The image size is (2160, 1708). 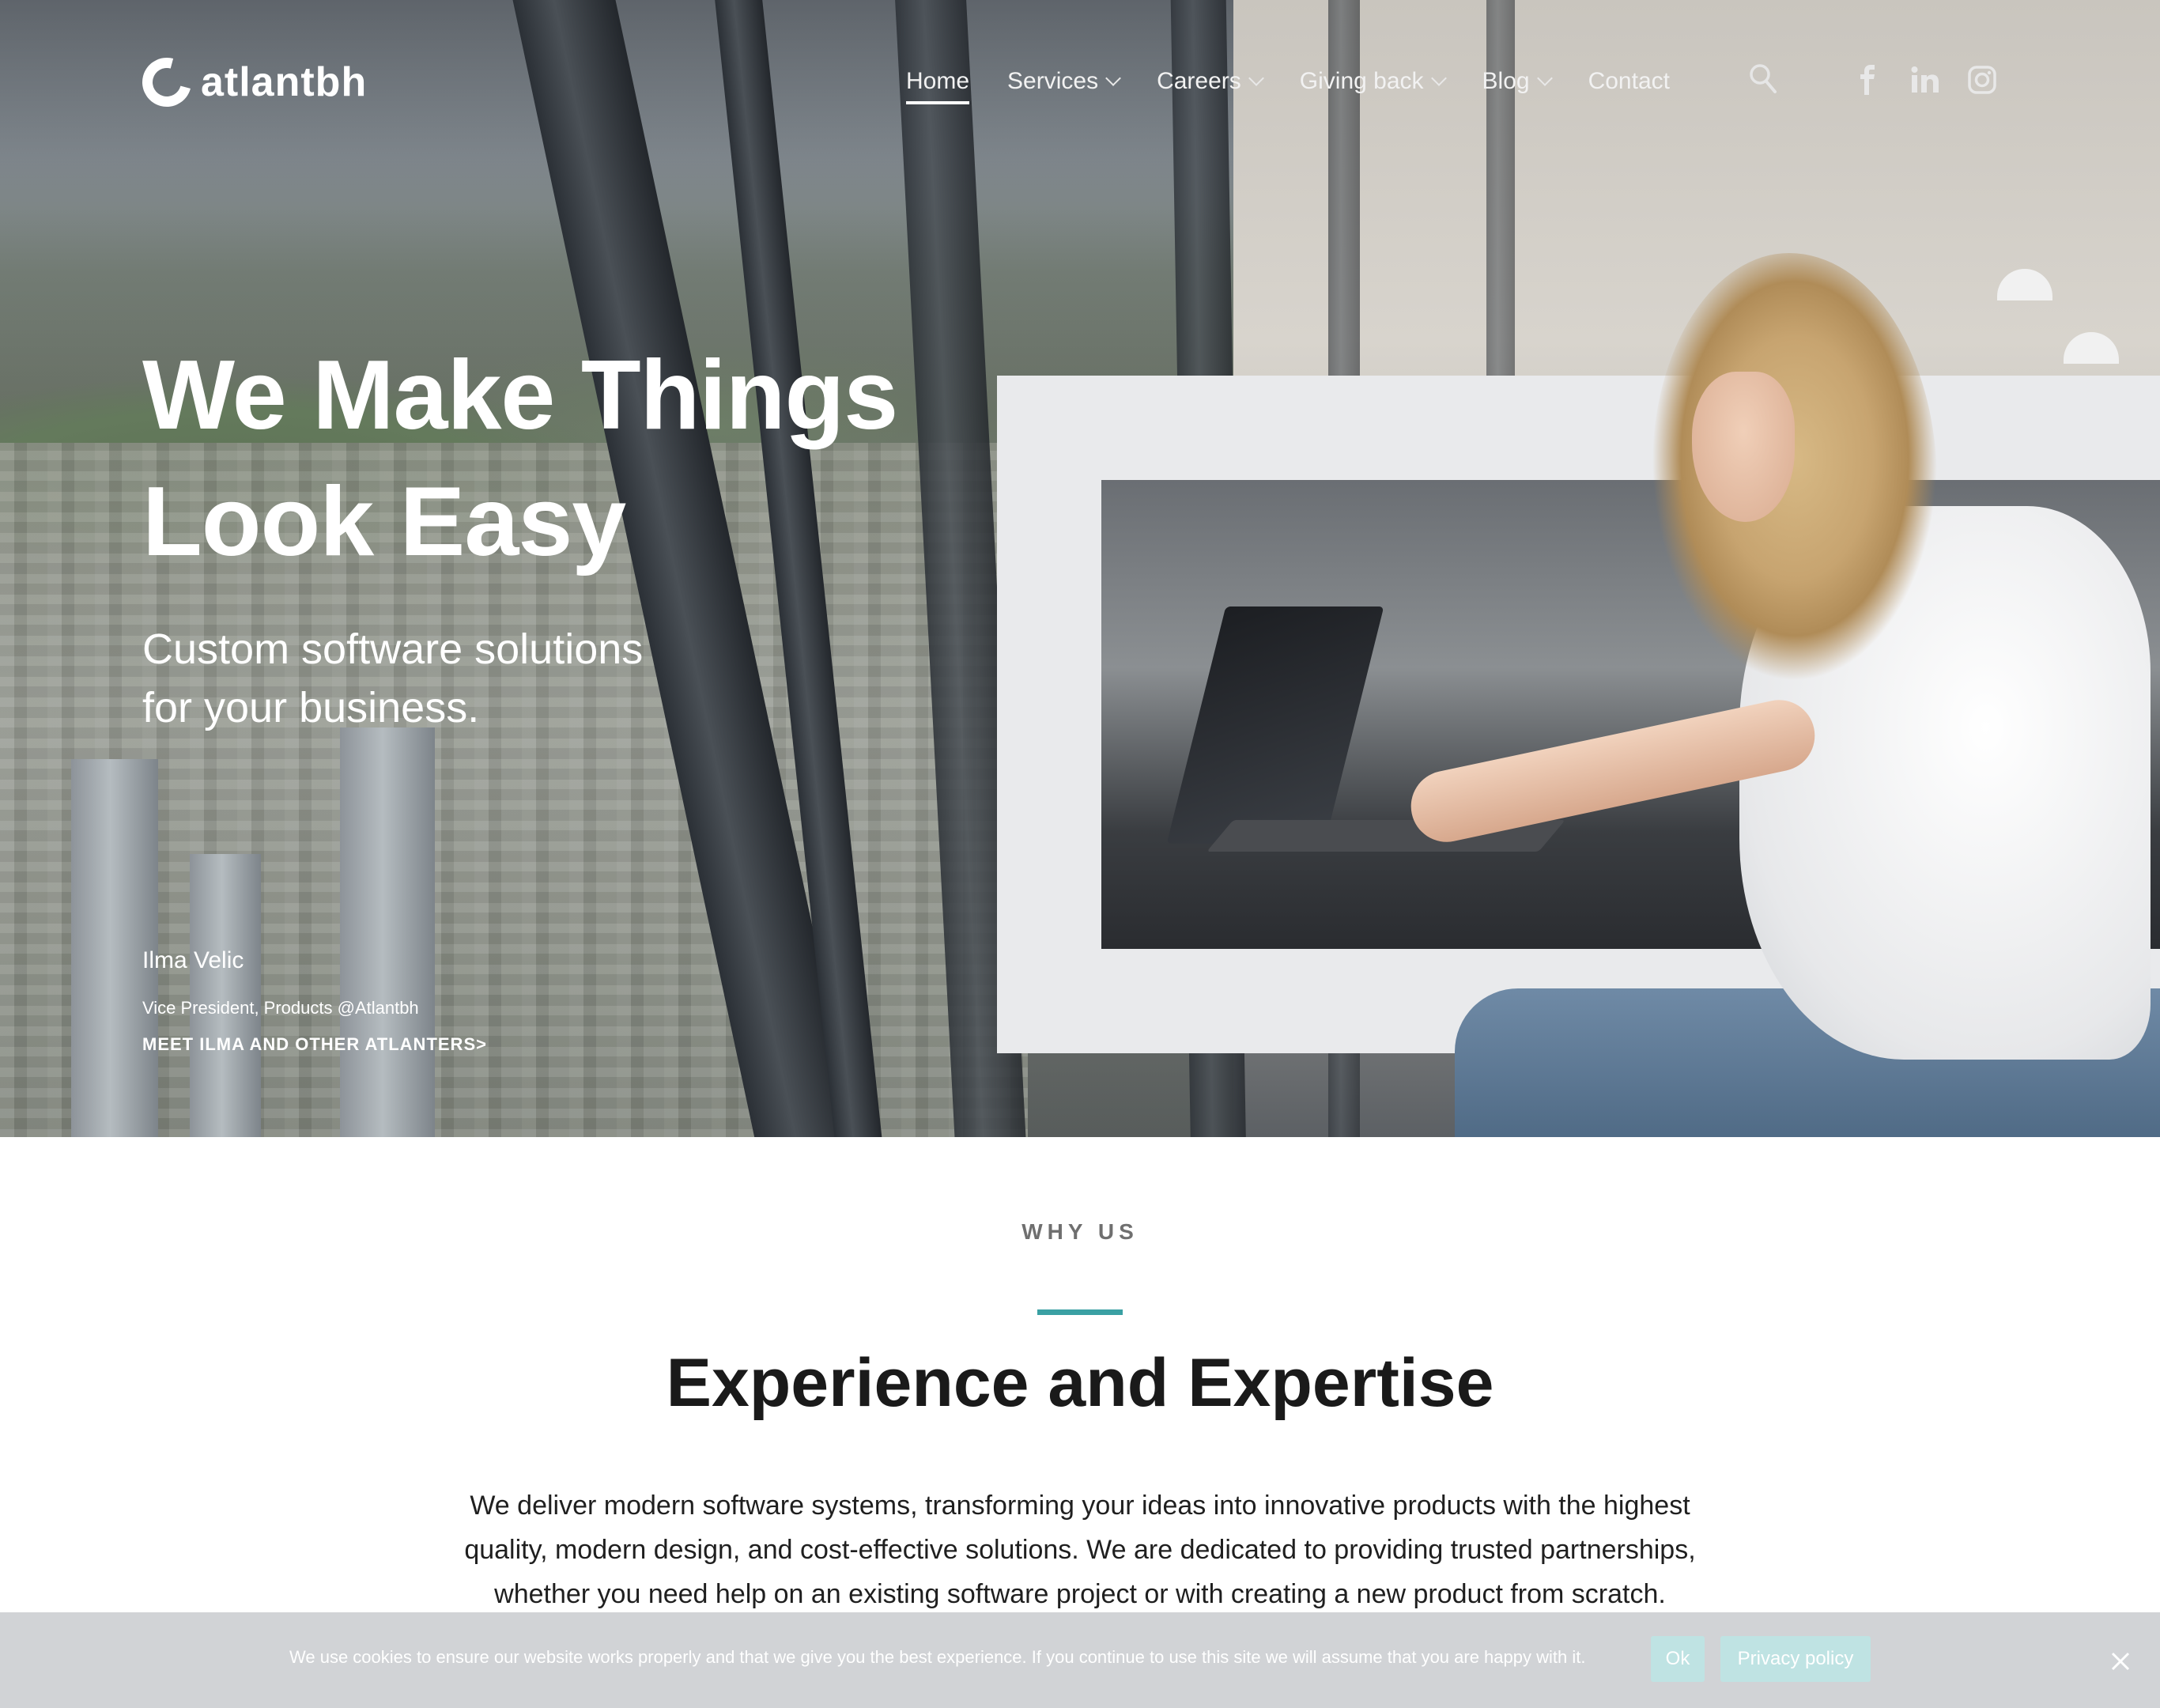 I want to click on nav-item-careers: Careers, so click(x=1210, y=81).